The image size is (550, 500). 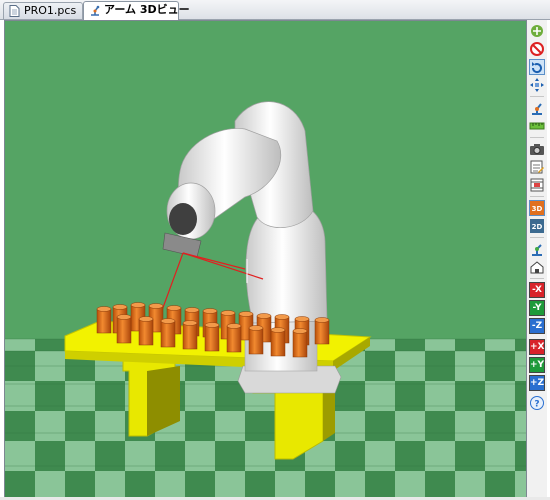 What do you see at coordinates (537, 85) in the screenshot?
I see `move-view-icon` at bounding box center [537, 85].